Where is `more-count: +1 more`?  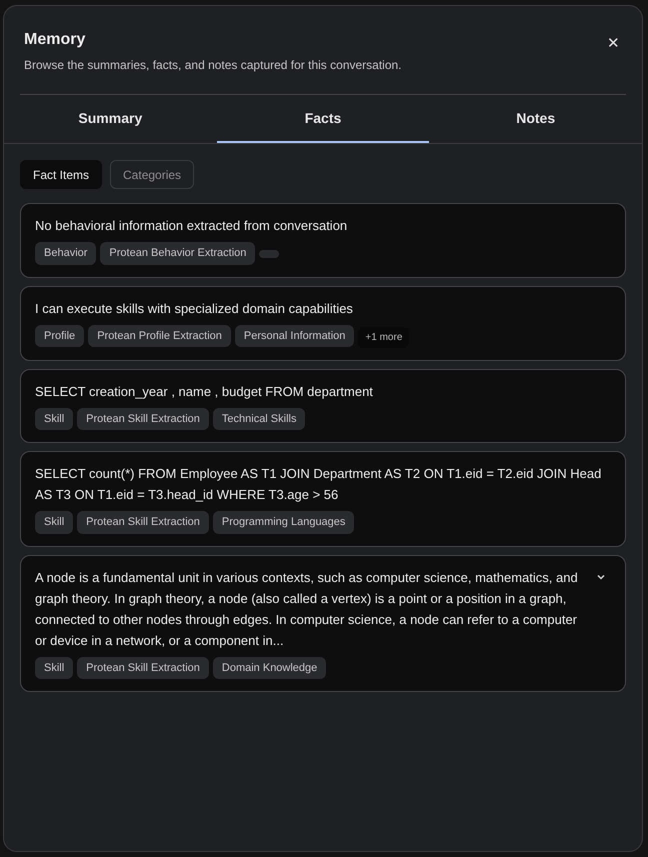 more-count: +1 more is located at coordinates (384, 337).